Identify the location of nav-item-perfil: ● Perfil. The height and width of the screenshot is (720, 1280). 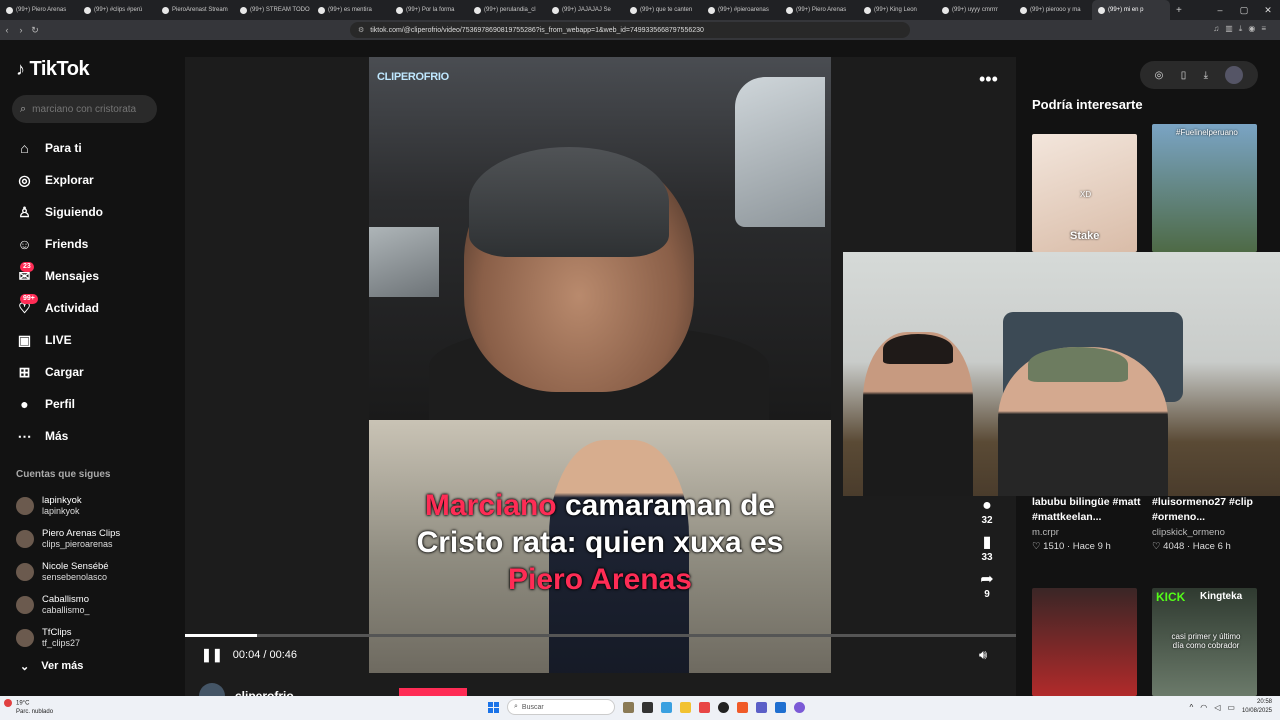
(92, 404).